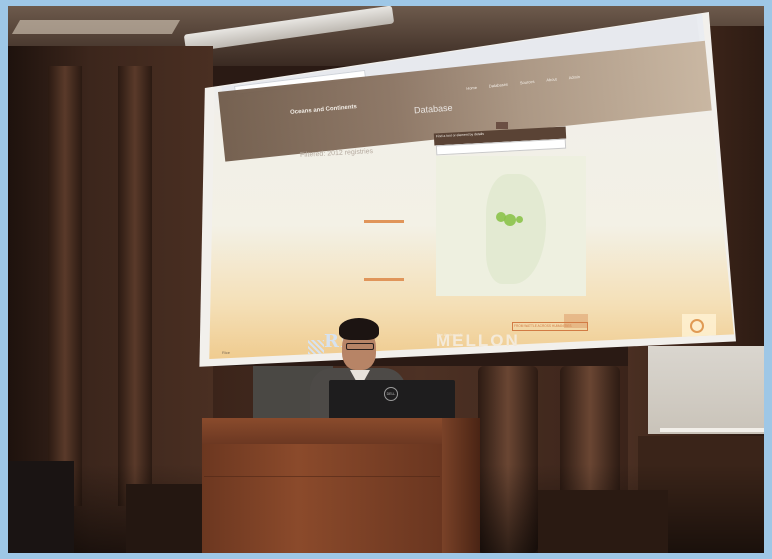 Image resolution: width=772 pixels, height=559 pixels. I want to click on footer-partner-box: FROM WATTLE ACROSS HUMANITIES, so click(550, 326).